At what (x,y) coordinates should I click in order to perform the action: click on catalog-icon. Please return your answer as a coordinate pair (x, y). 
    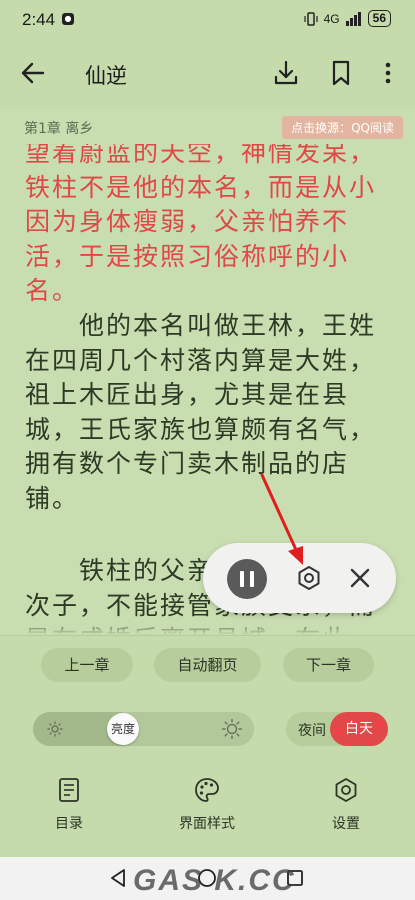
    Looking at the image, I should click on (69, 790).